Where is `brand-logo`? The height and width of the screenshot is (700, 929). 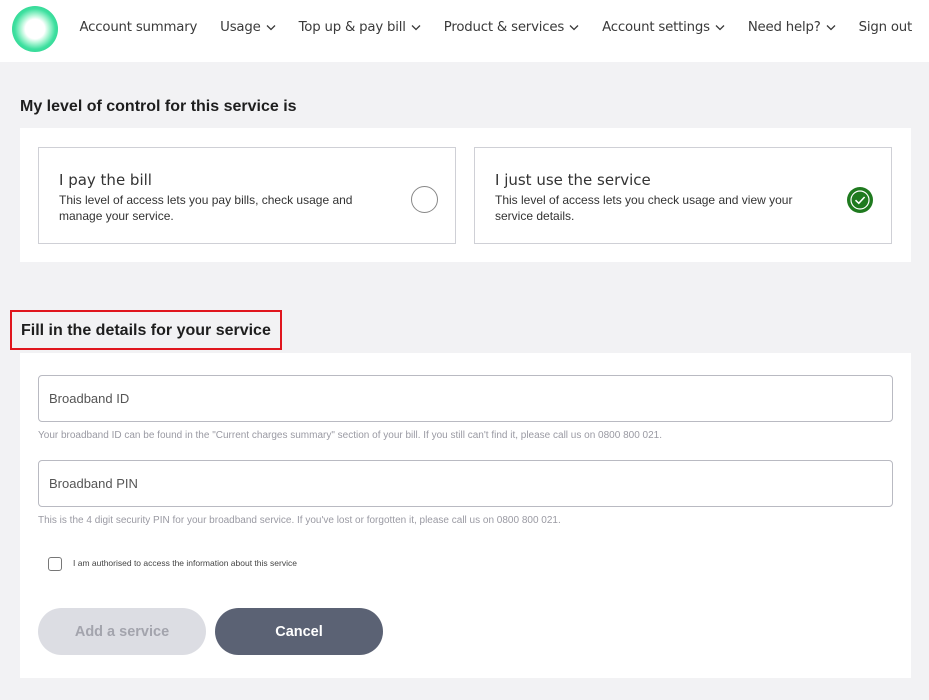
brand-logo is located at coordinates (35, 29).